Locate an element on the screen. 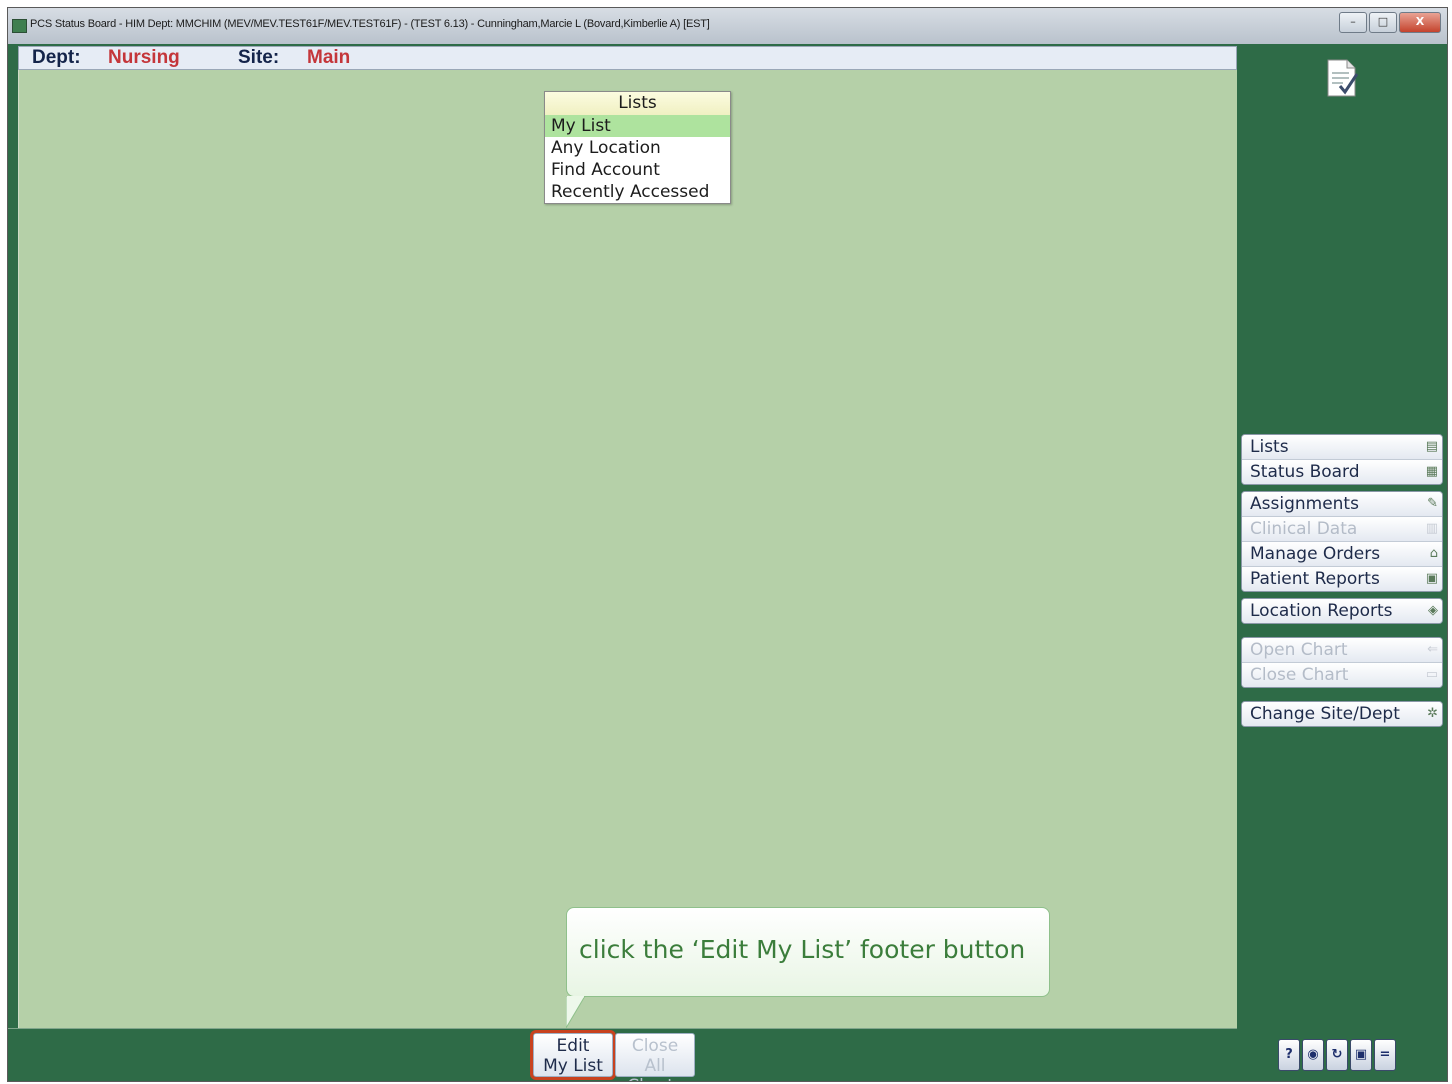  edit-my-list-line1: Edit is located at coordinates (573, 1046).